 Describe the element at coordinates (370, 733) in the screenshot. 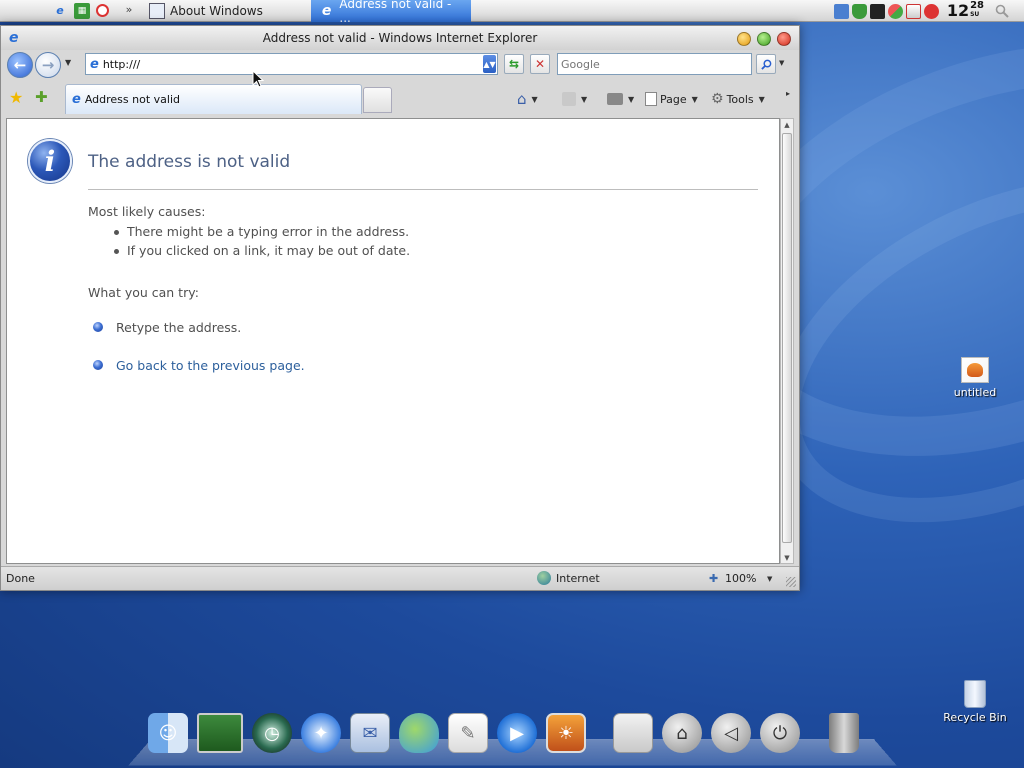

I see `mail-icon: ✉` at that location.